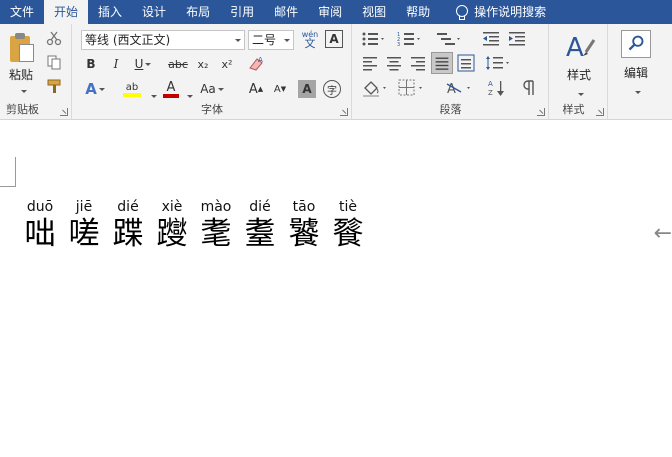 The width and height of the screenshot is (672, 457). Describe the element at coordinates (286, 12) in the screenshot. I see `tab-mailings: 邮件` at that location.